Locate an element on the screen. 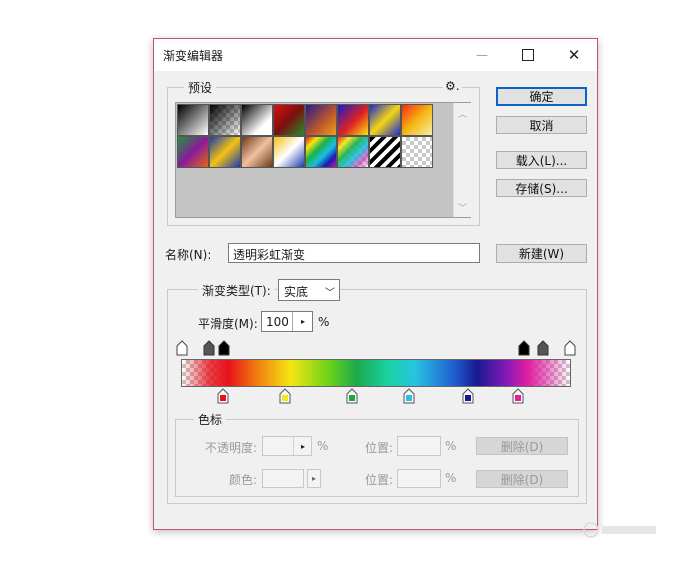  smoothness-value: 100 is located at coordinates (277, 322).